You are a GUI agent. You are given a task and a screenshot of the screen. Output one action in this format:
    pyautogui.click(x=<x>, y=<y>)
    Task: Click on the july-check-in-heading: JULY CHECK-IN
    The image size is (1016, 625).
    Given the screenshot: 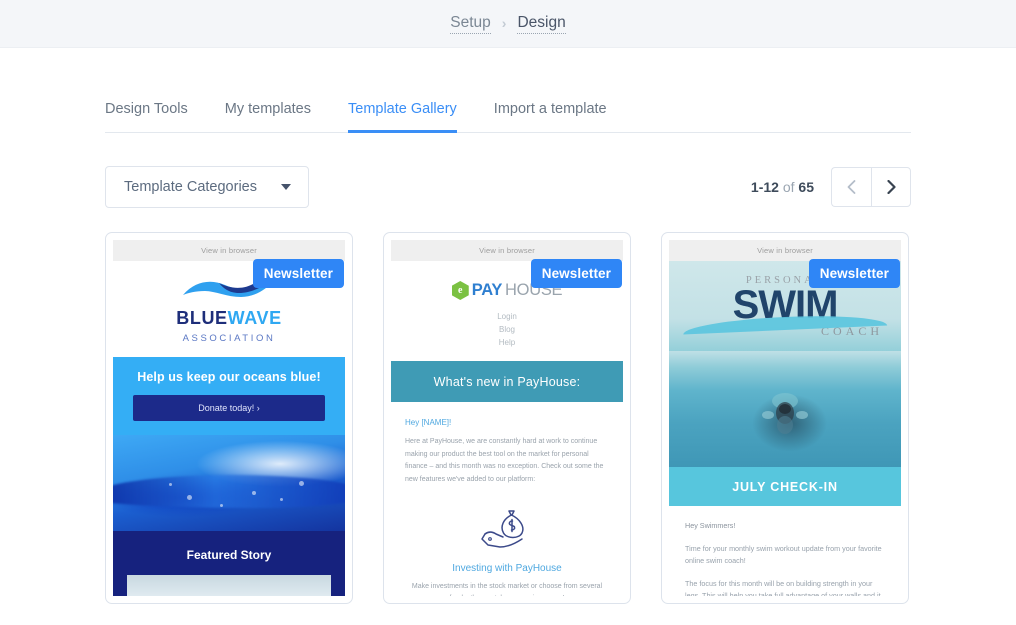 What is the action you would take?
    pyautogui.click(x=785, y=486)
    